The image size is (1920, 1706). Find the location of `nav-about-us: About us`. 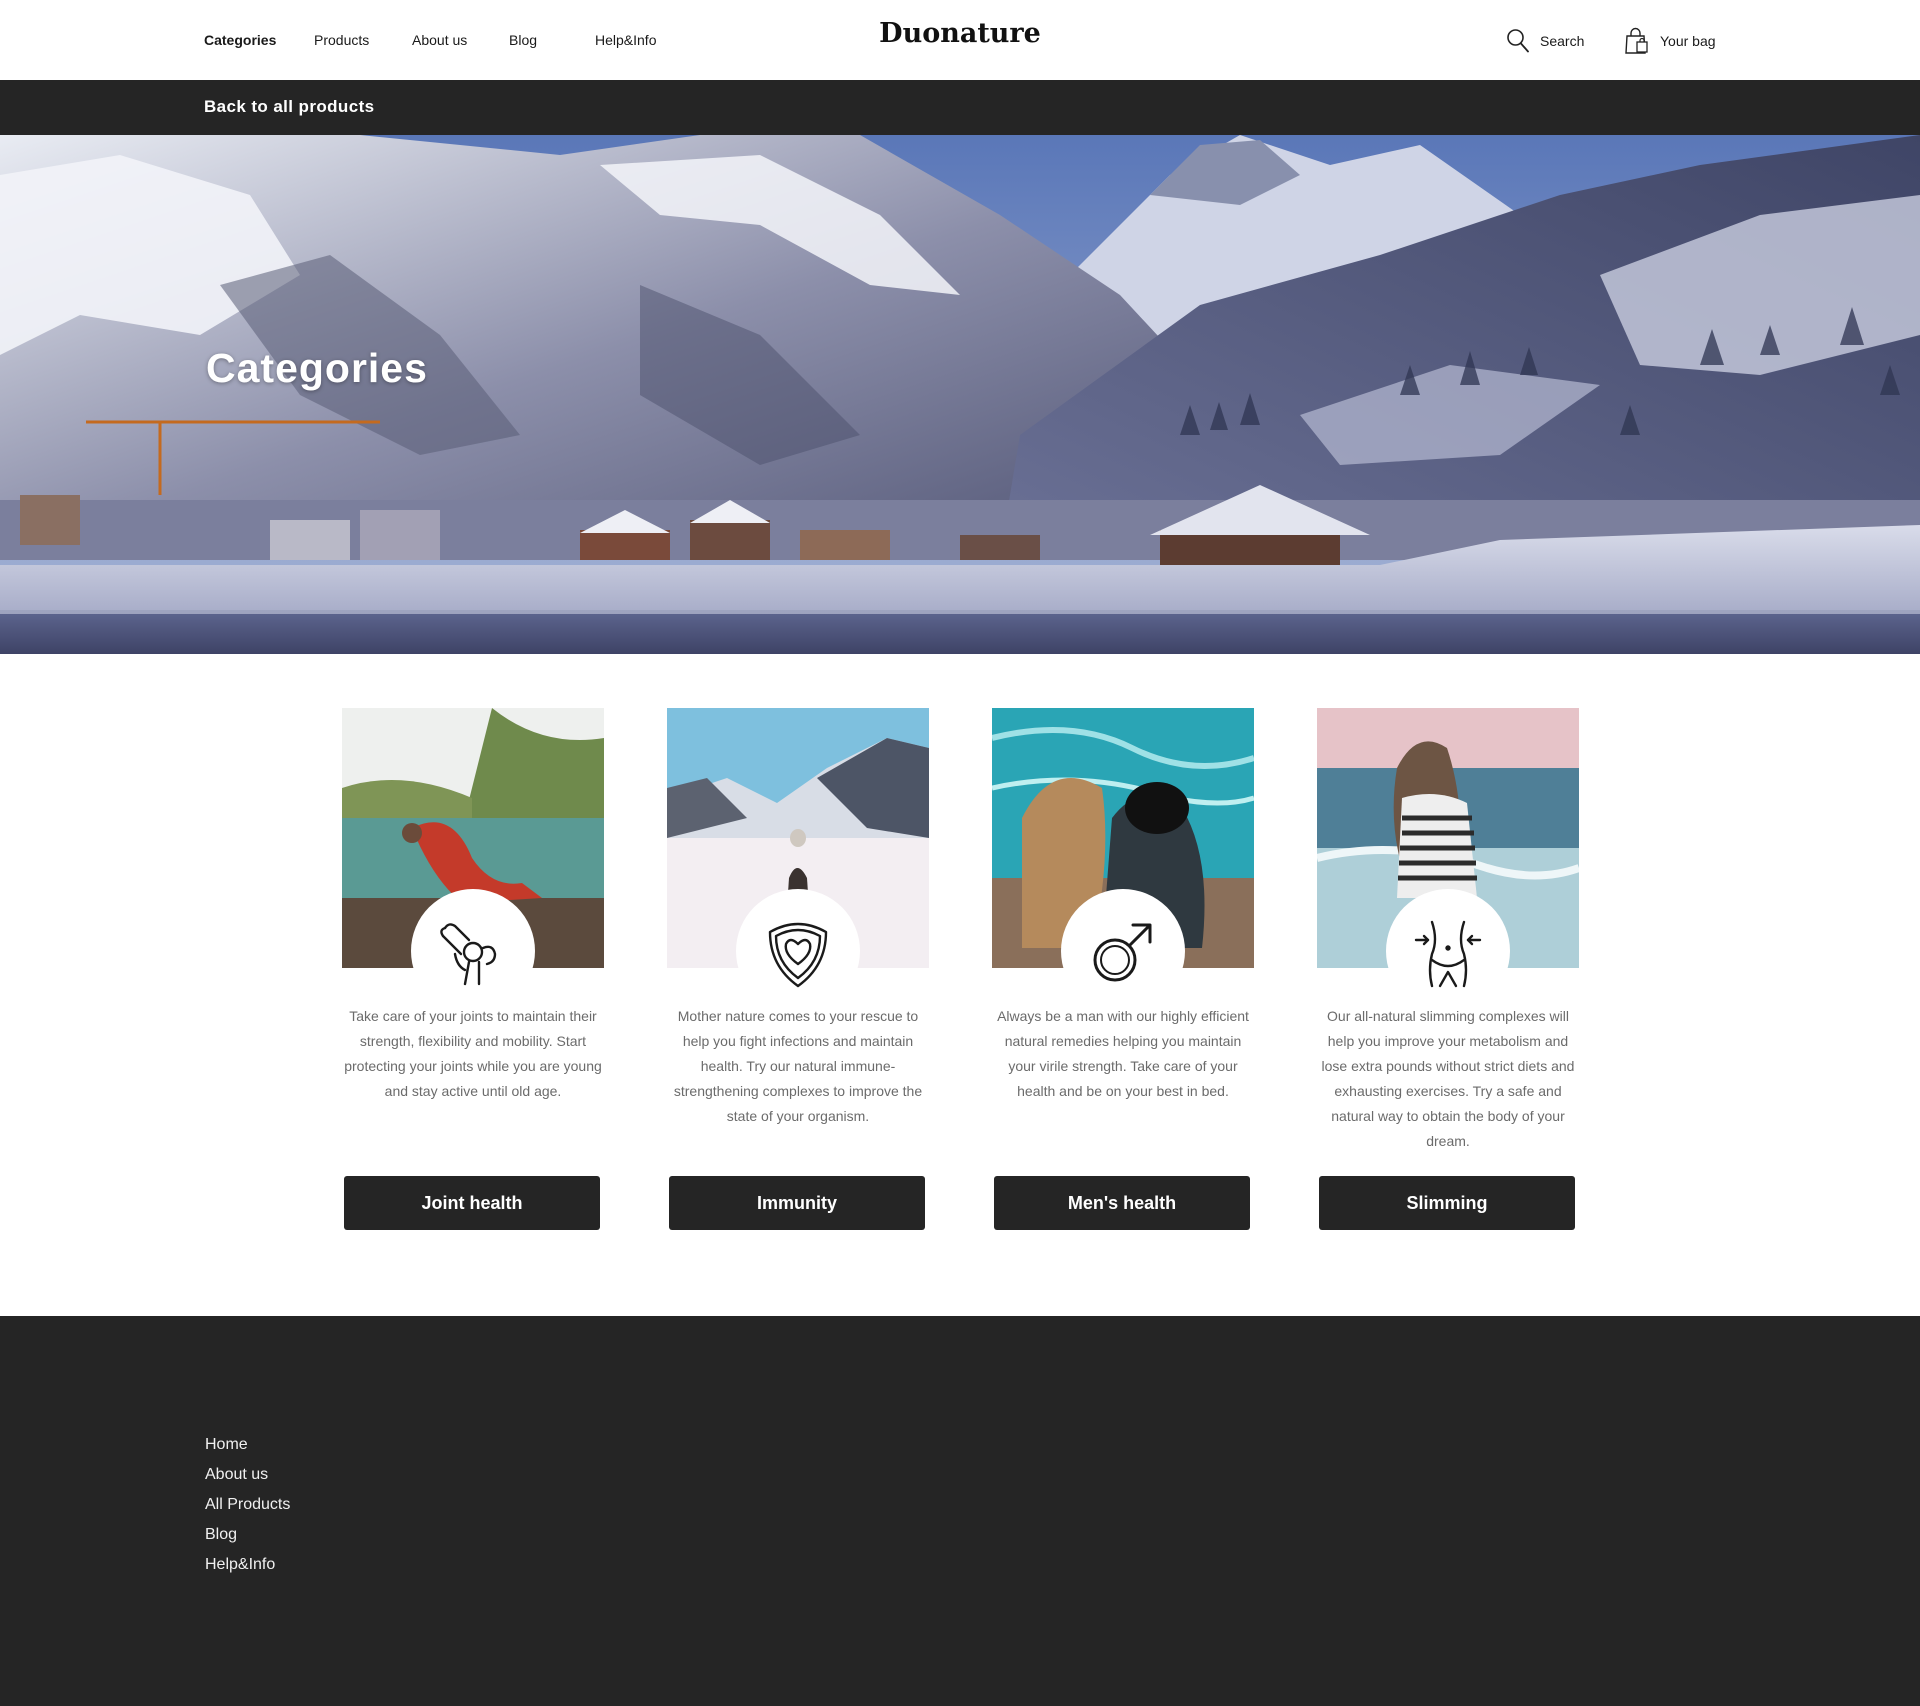

nav-about-us: About us is located at coordinates (439, 40).